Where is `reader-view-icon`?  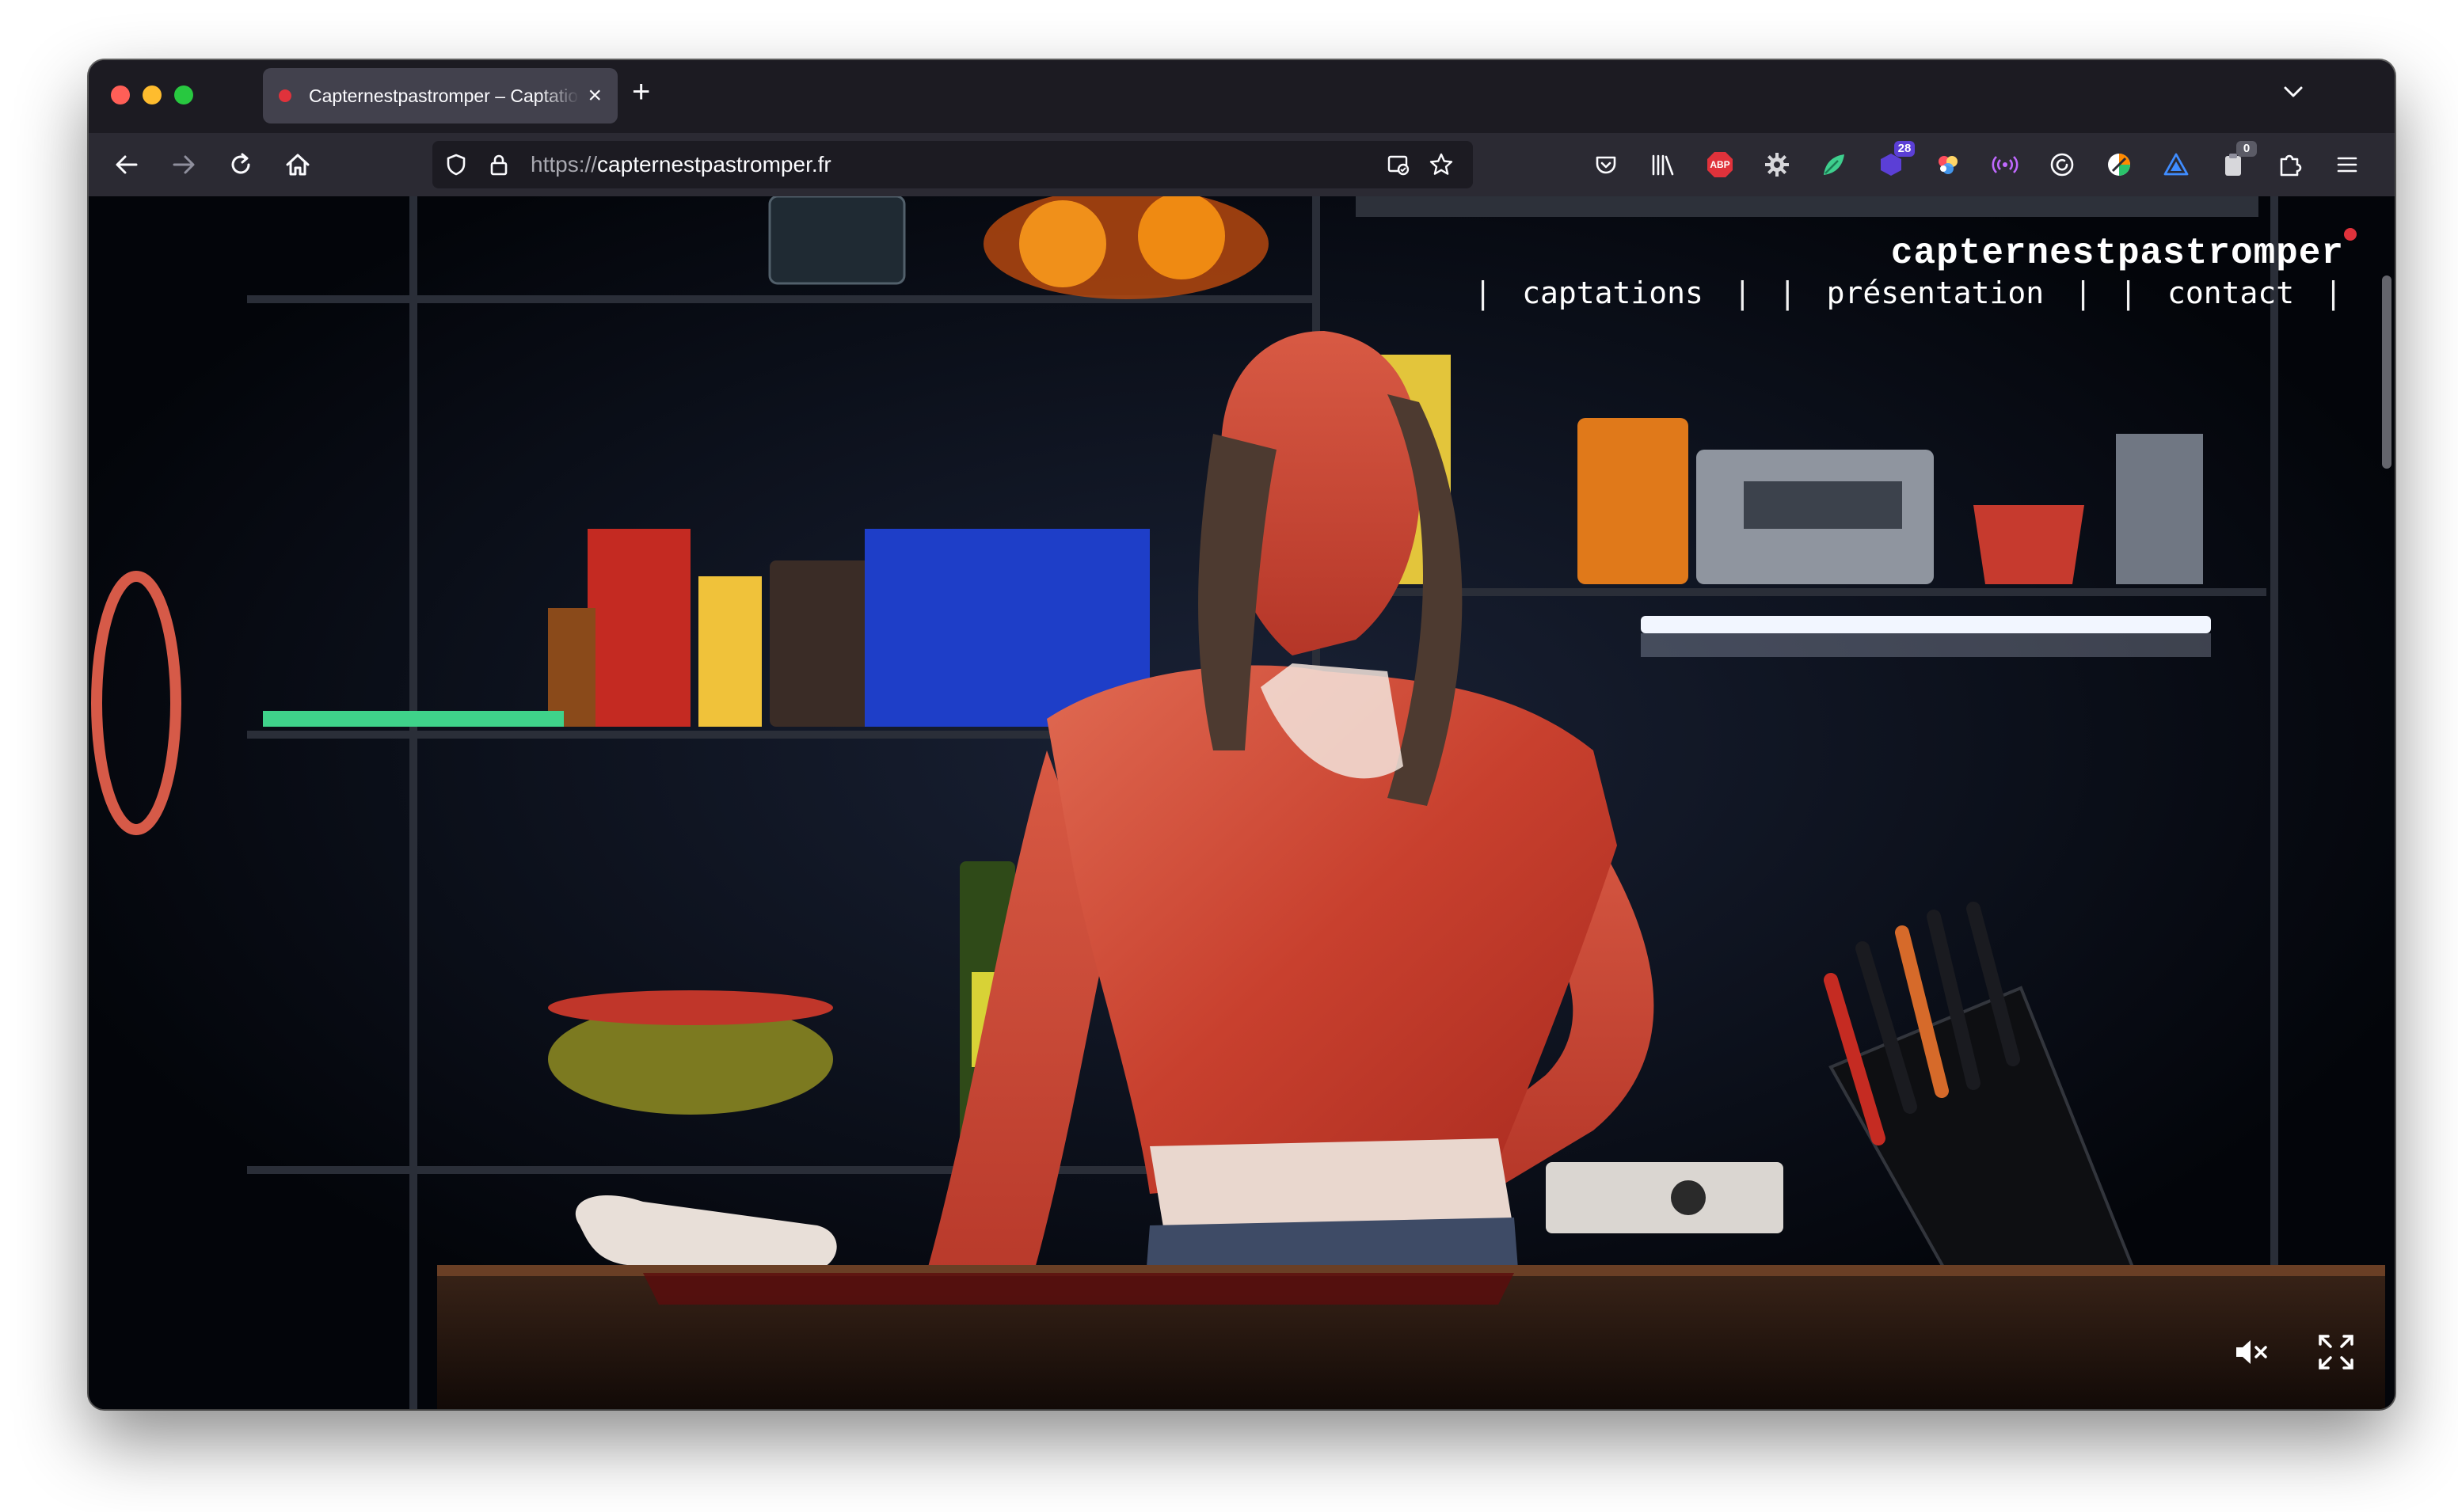
reader-view-icon is located at coordinates (1398, 164).